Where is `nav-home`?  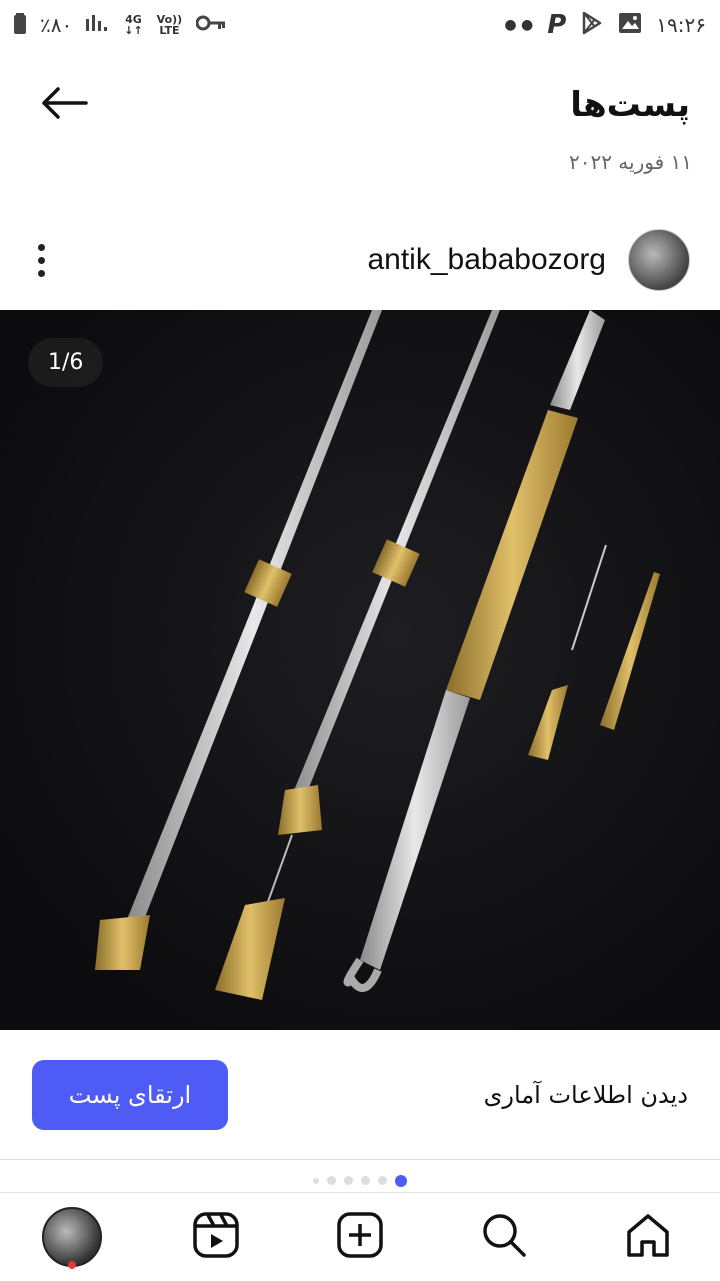
nav-home is located at coordinates (648, 1237).